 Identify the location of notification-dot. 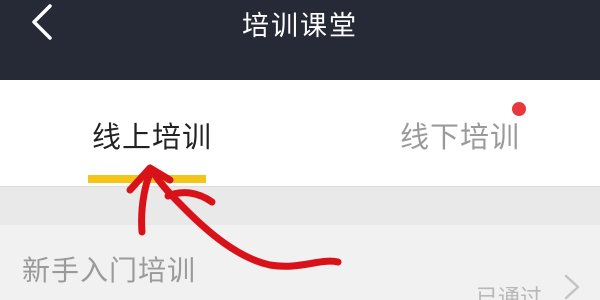
(519, 109).